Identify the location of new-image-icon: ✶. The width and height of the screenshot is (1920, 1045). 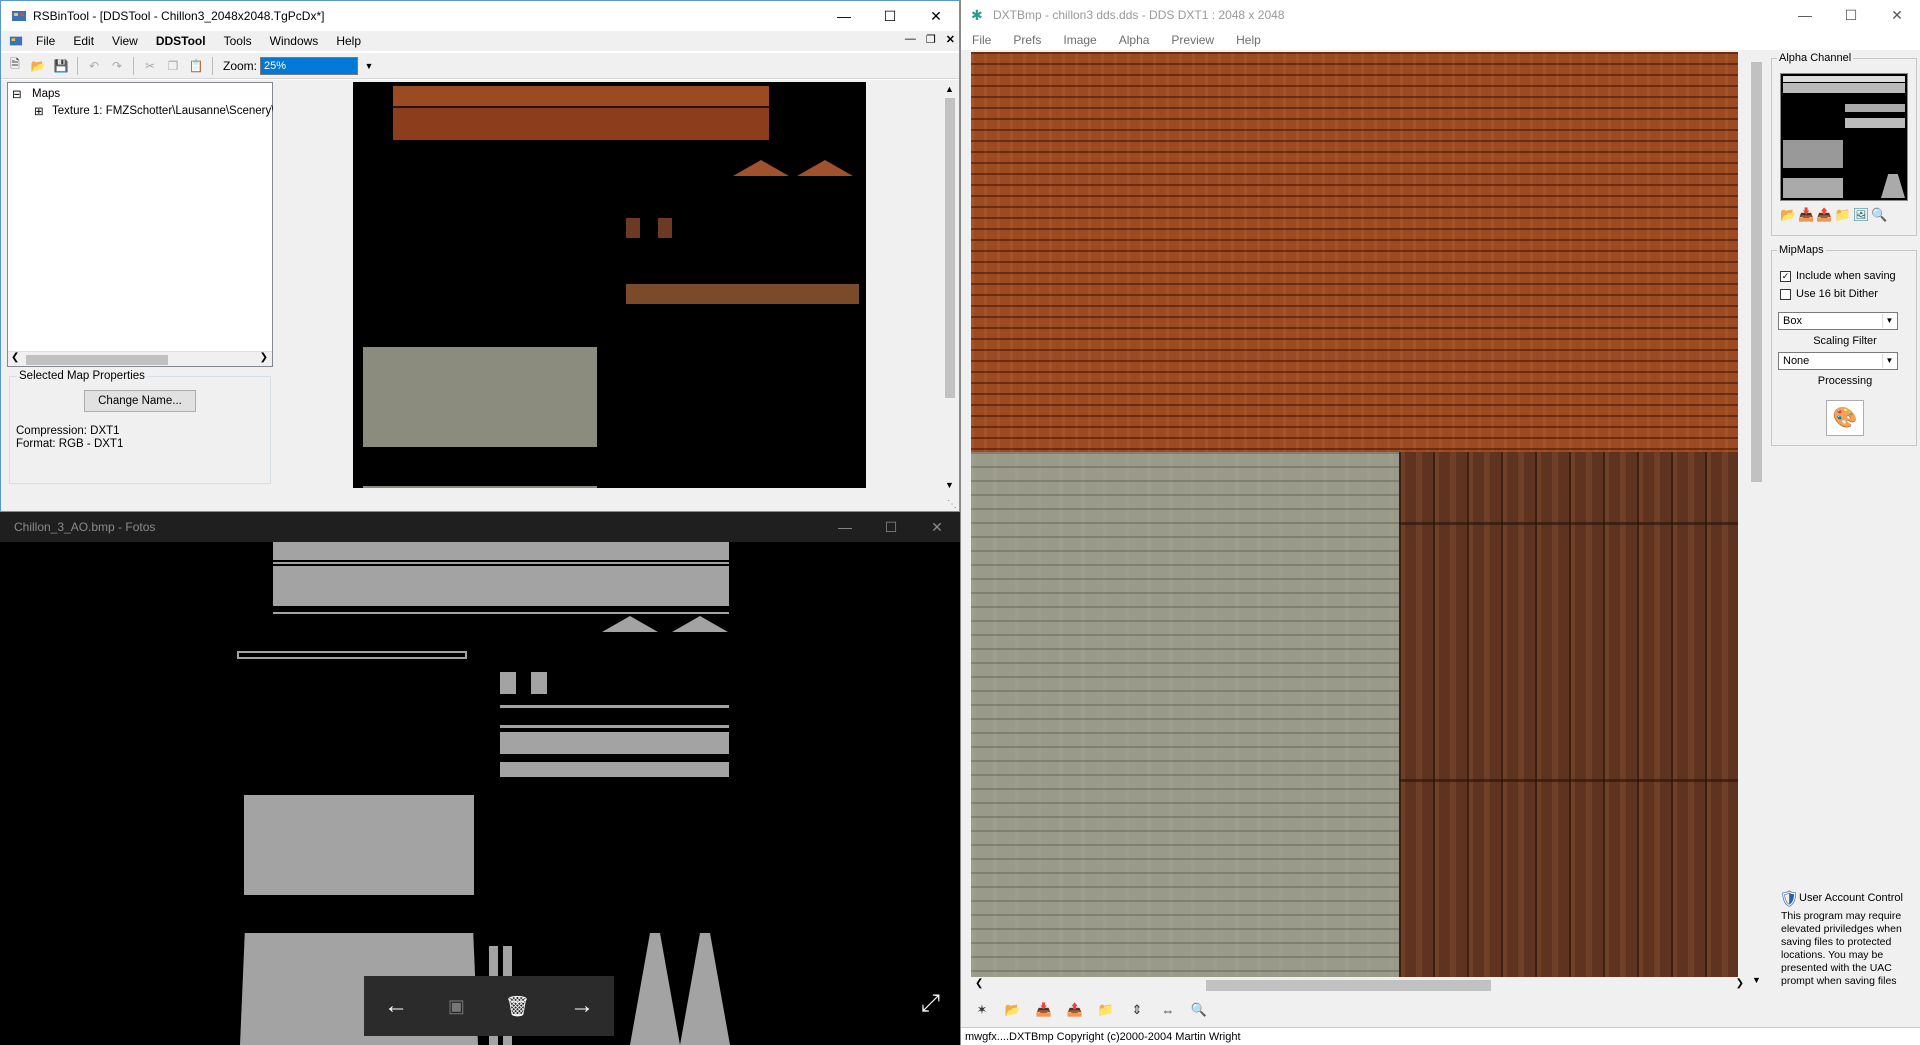
(982, 1010).